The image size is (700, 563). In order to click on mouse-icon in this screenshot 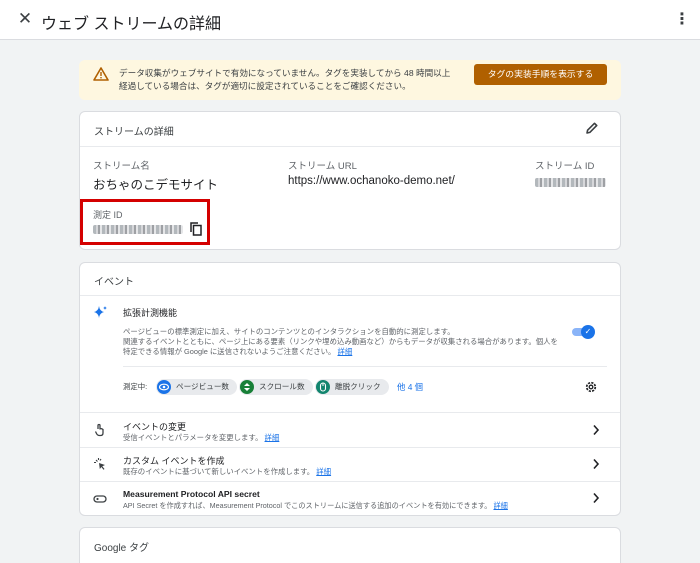, I will do `click(323, 387)`.